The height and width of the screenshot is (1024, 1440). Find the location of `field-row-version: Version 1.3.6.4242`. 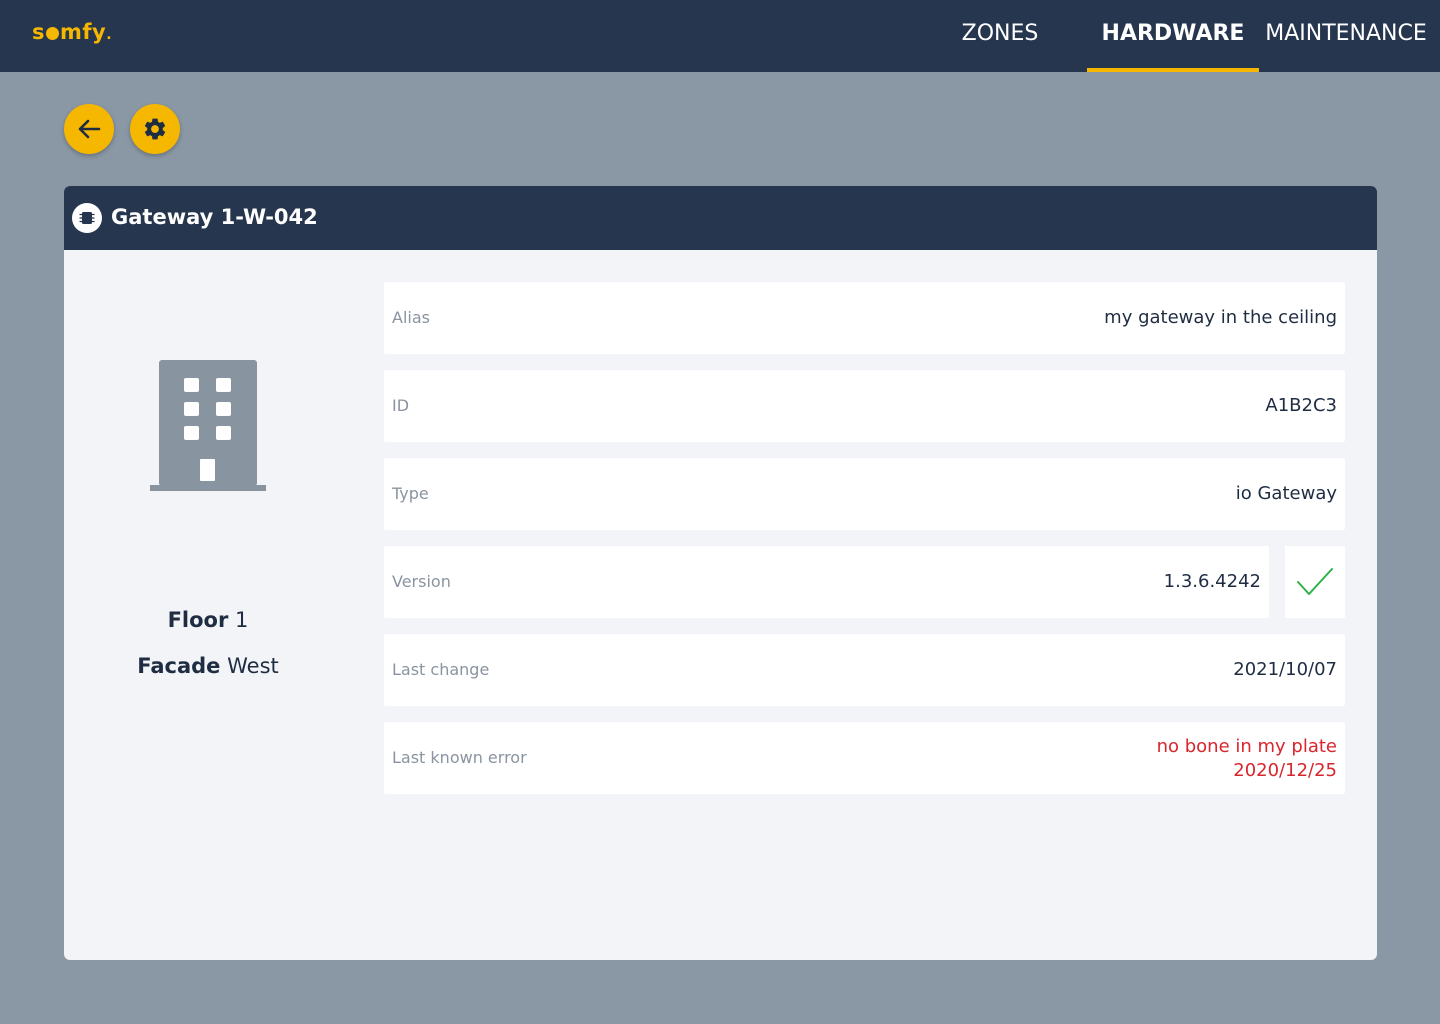

field-row-version: Version 1.3.6.4242 is located at coordinates (826, 582).